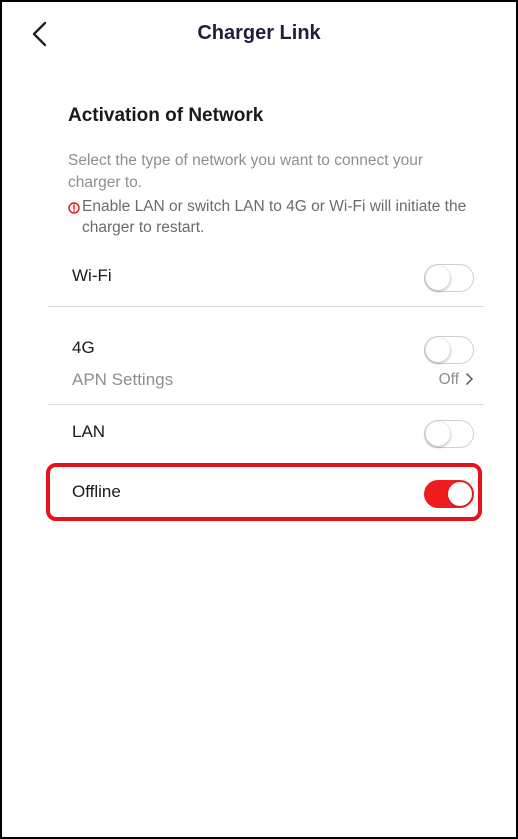 The width and height of the screenshot is (518, 839). I want to click on header: Charger Link, so click(259, 37).